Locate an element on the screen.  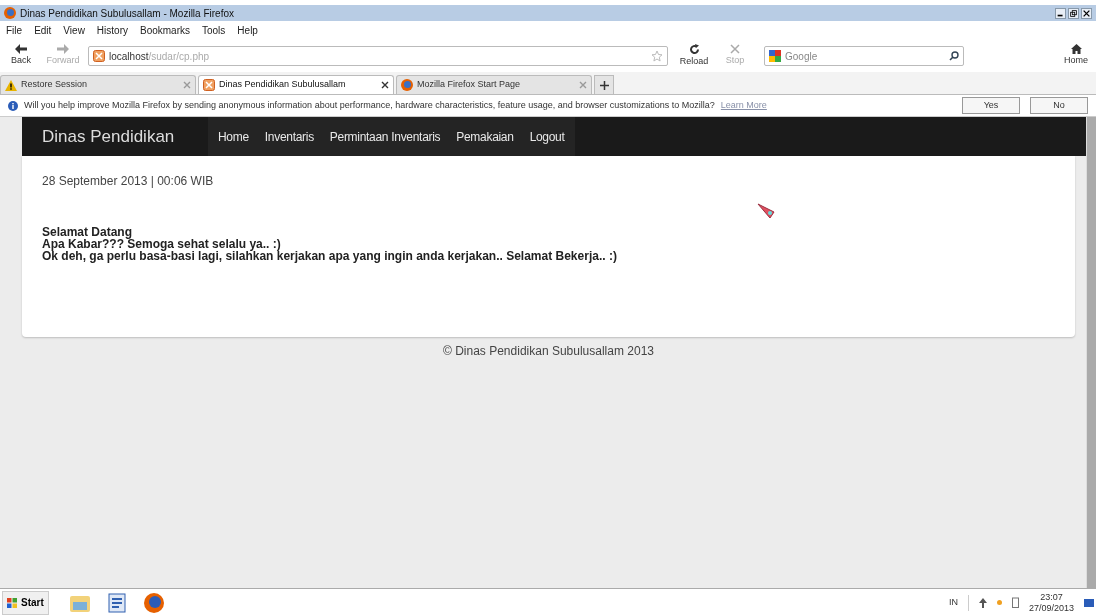
battery-icon is located at coordinates (1015, 602).